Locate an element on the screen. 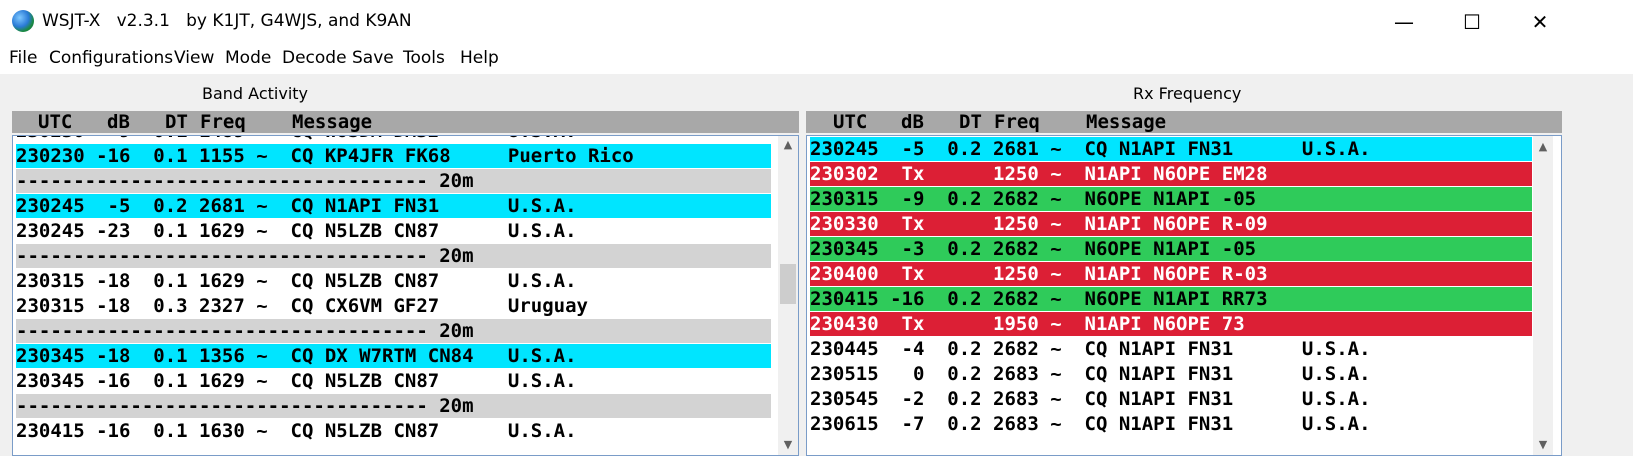 The width and height of the screenshot is (1633, 456). rx-frequency-label: Rx Frequency is located at coordinates (1187, 93).